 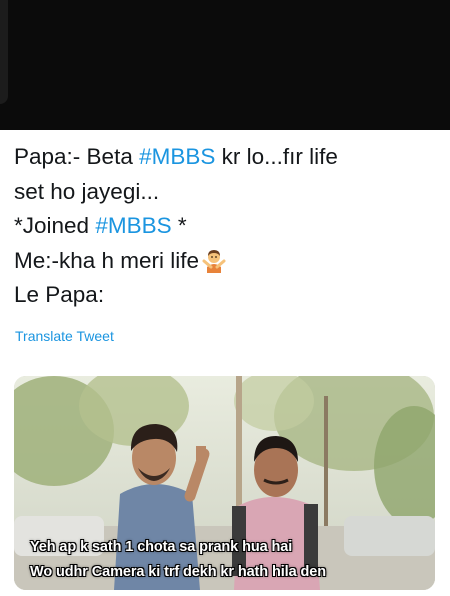 What do you see at coordinates (107, 260) in the screenshot?
I see `tweet-text-part: Me:-kha h meri life` at bounding box center [107, 260].